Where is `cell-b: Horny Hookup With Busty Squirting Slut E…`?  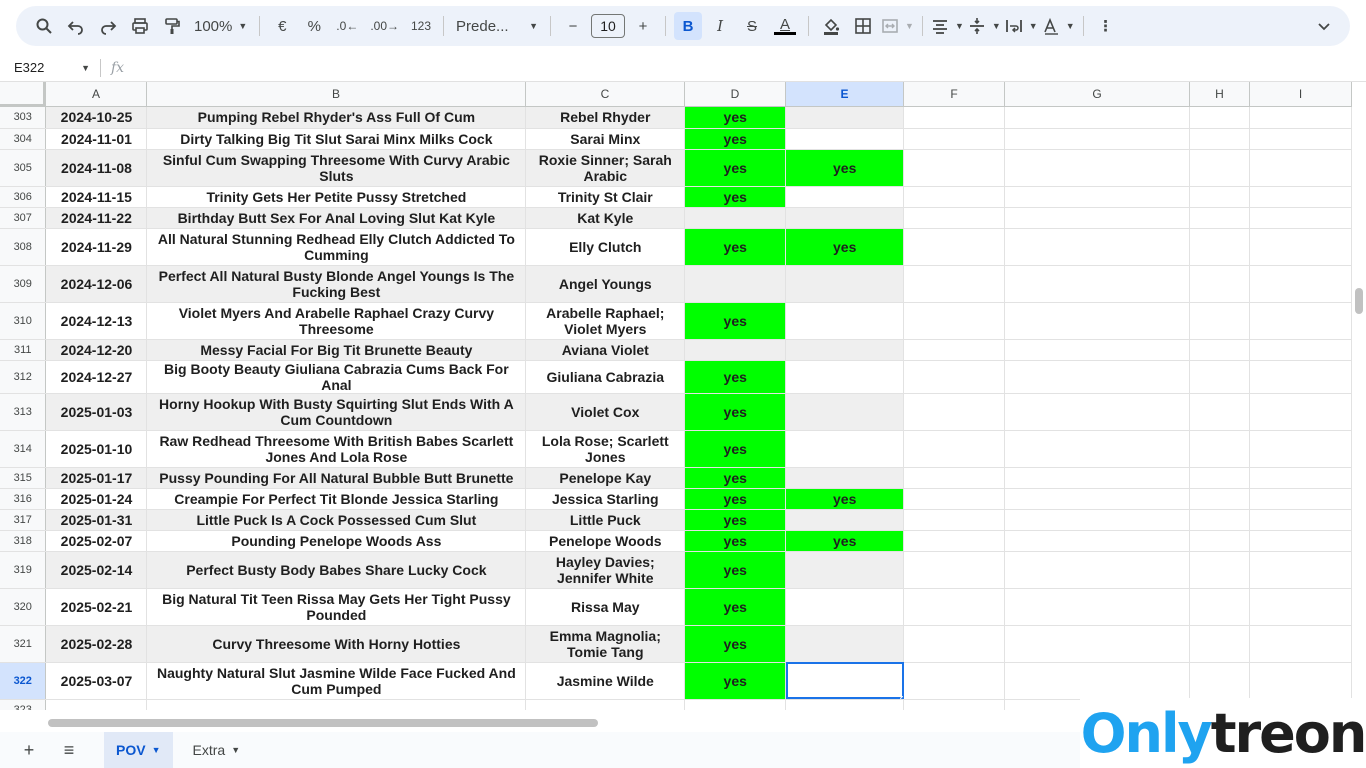
cell-b: Horny Hookup With Busty Squirting Slut E… is located at coordinates (336, 412).